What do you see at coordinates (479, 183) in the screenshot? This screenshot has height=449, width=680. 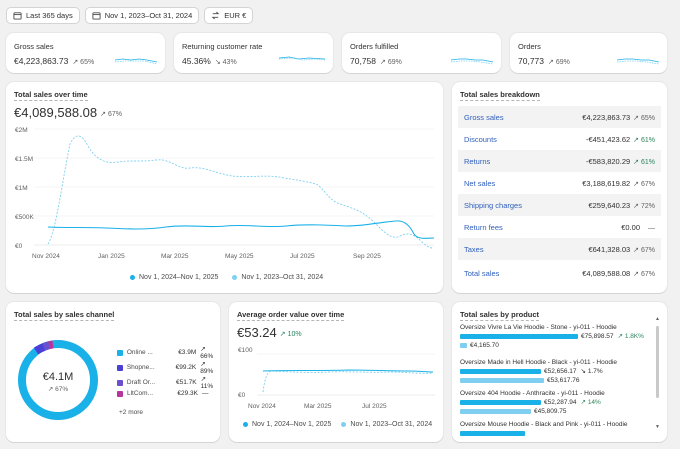 I see `breakdown-label-link: Net sales` at bounding box center [479, 183].